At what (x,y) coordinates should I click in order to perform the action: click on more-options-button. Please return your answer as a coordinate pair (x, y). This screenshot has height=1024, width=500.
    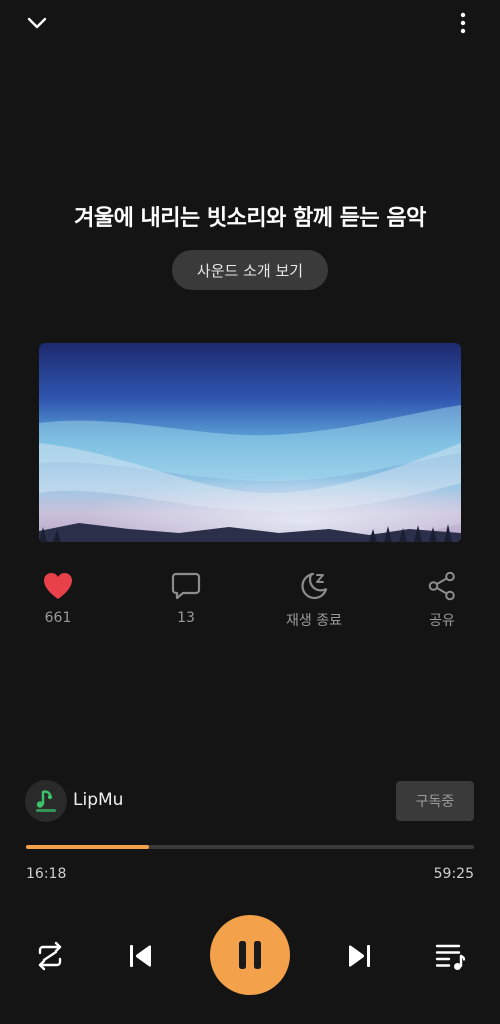
    Looking at the image, I should click on (463, 23).